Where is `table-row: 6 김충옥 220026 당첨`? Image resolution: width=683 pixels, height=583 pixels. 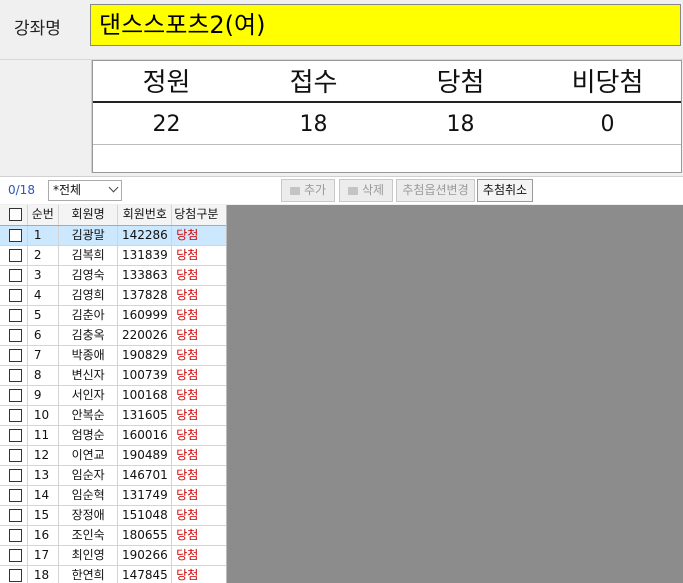 table-row: 6 김충옥 220026 당첨 is located at coordinates (113, 336).